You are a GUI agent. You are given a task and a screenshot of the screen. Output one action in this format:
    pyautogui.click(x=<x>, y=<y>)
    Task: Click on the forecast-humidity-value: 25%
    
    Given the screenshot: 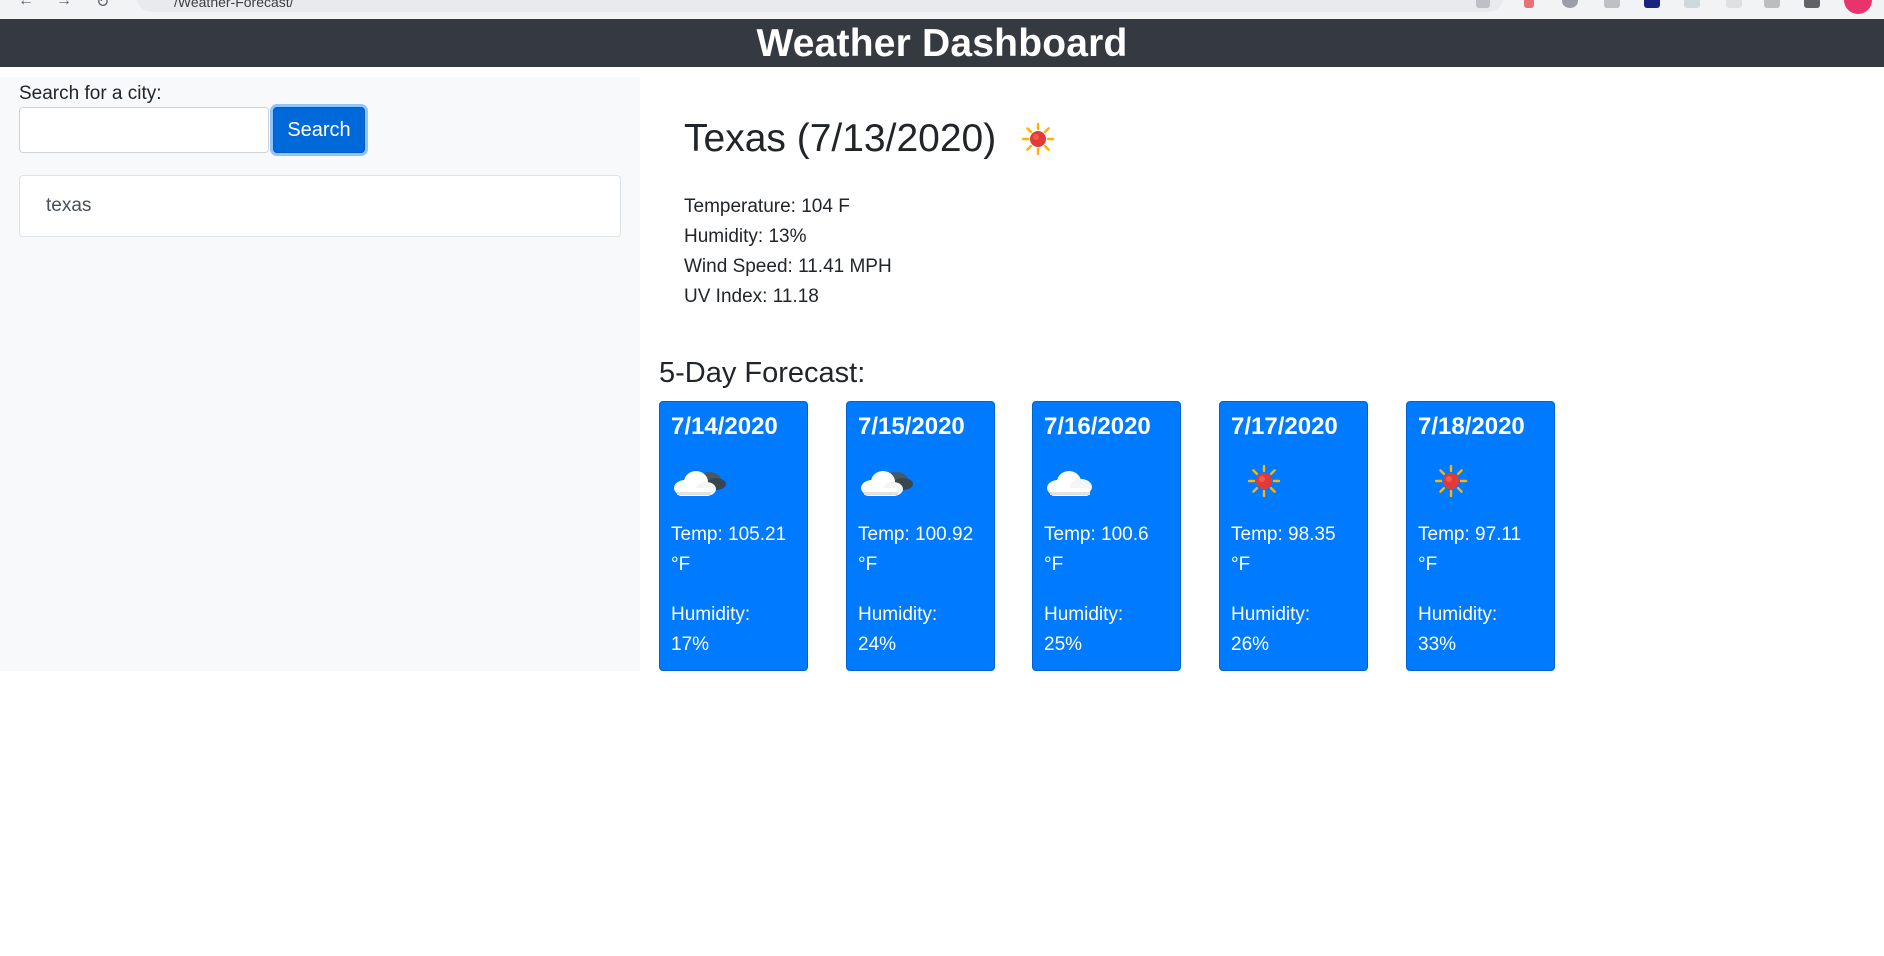 What is the action you would take?
    pyautogui.click(x=1063, y=644)
    